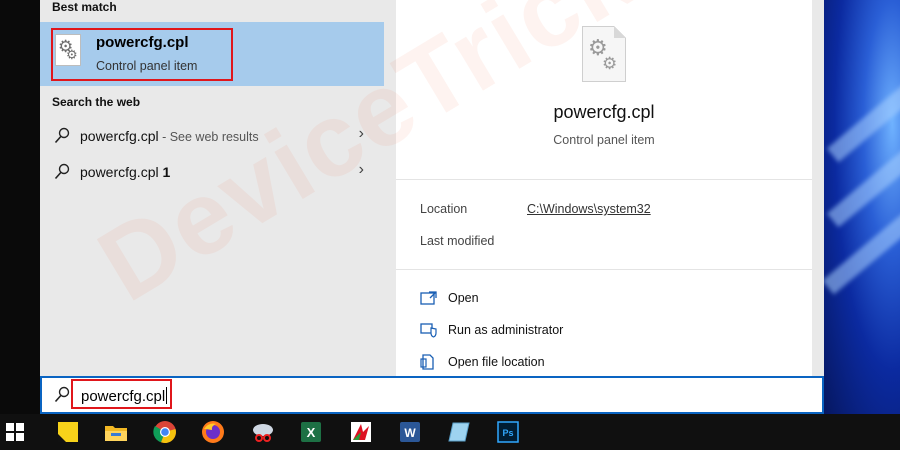 This screenshot has height=450, width=900. What do you see at coordinates (459, 432) in the screenshot?
I see `notepad-icon` at bounding box center [459, 432].